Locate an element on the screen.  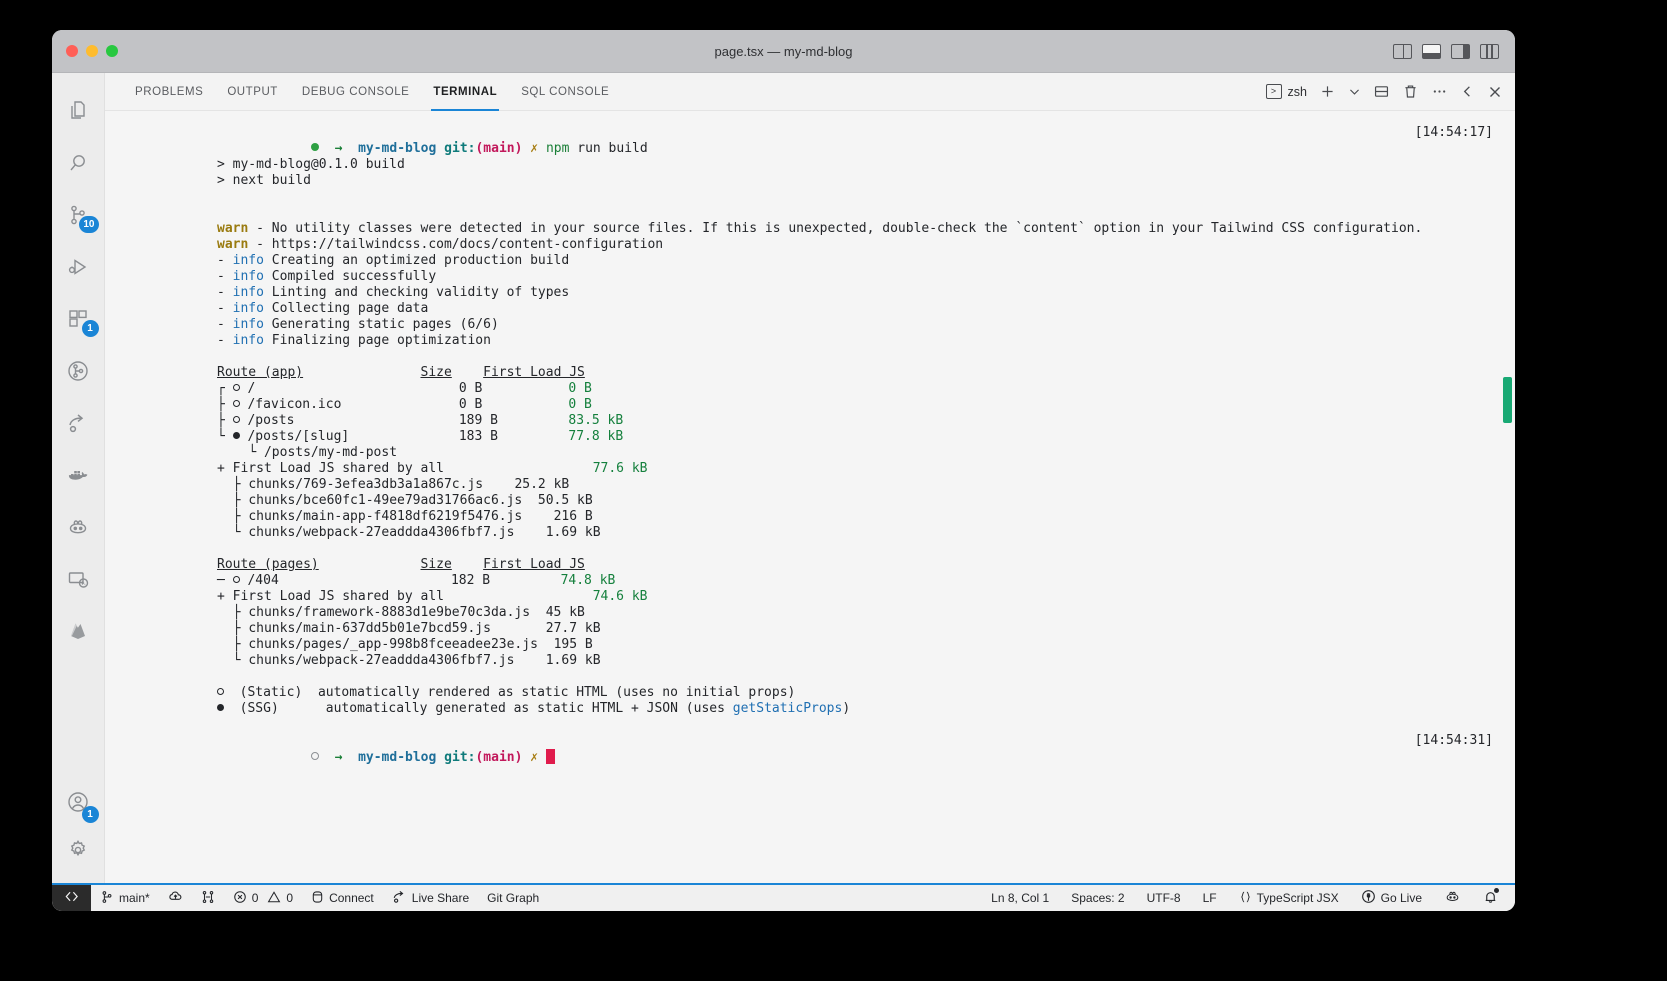
live-share-icon is located at coordinates (399, 898).